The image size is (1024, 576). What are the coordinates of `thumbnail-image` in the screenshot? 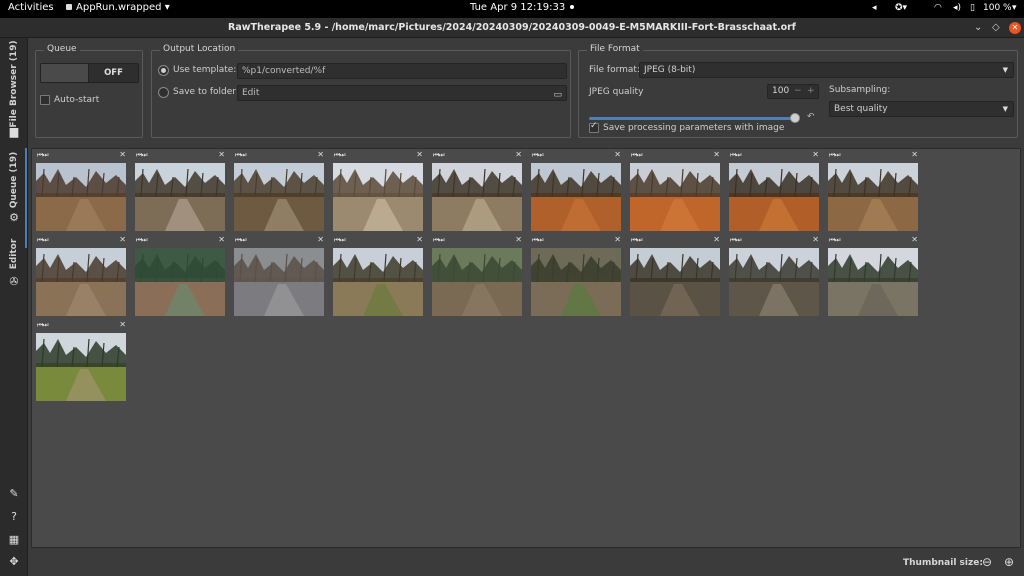 It's located at (477, 197).